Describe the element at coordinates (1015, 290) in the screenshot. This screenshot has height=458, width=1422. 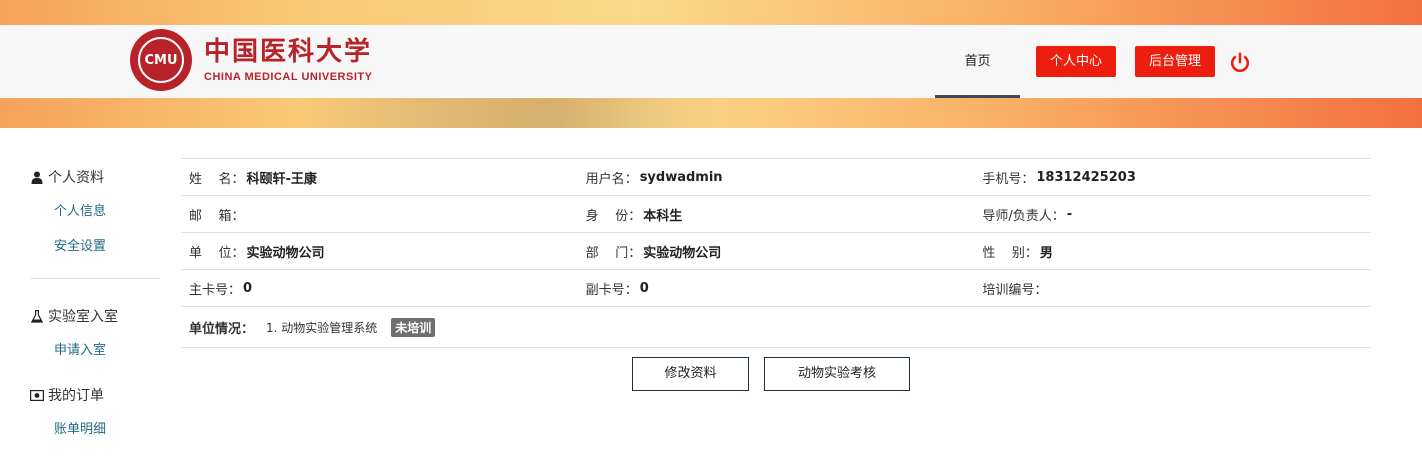
I see `field-label: 培训编号：` at that location.